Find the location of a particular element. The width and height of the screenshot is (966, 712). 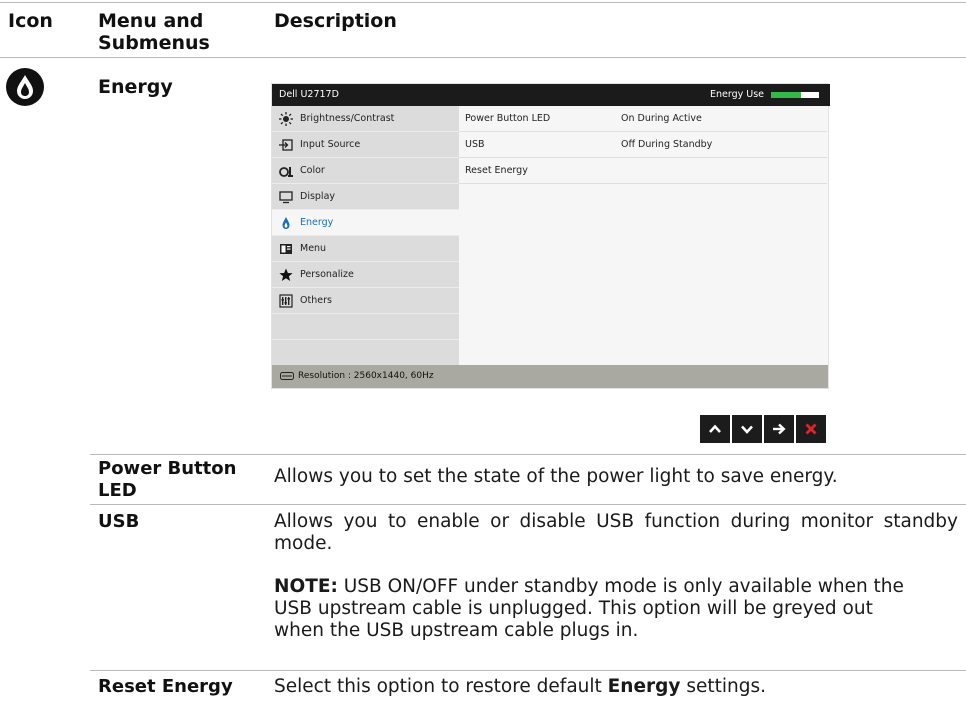

color-icon is located at coordinates (286, 172).